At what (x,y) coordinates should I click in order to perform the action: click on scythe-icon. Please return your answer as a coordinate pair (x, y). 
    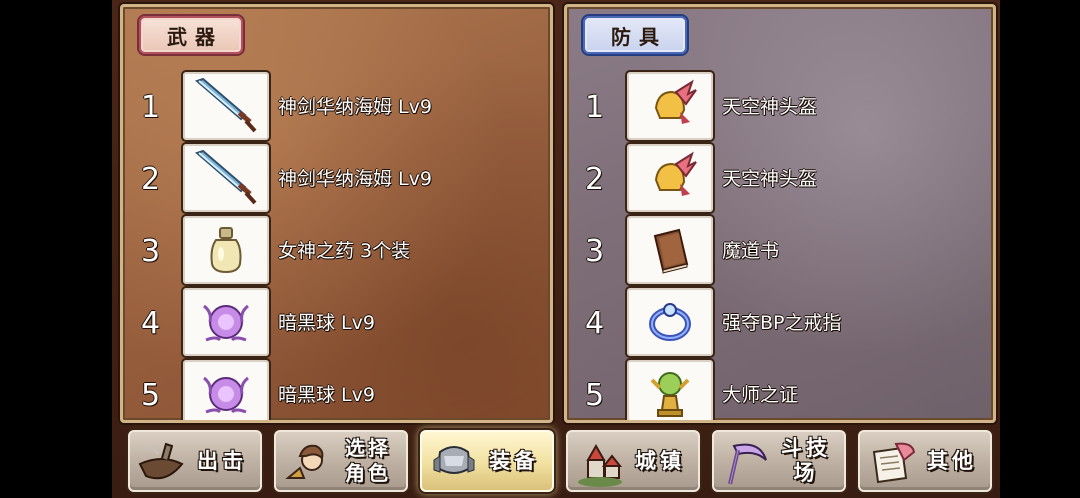
    Looking at the image, I should click on (746, 463).